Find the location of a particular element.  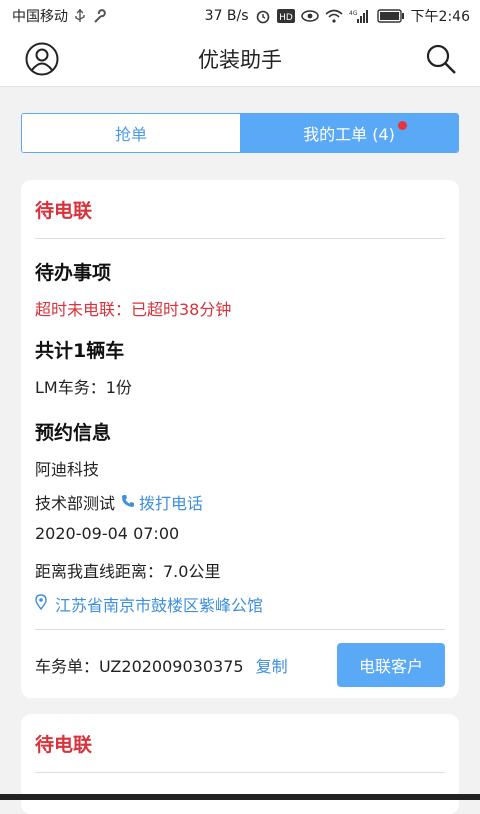

company-name: 阿迪科技 is located at coordinates (67, 469).